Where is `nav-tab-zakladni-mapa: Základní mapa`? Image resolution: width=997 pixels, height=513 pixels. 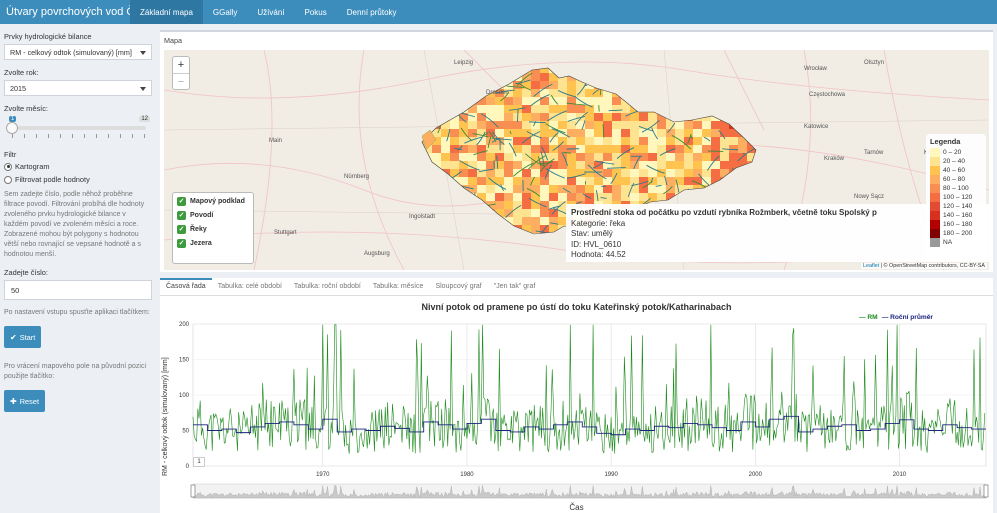
nav-tab-zakladni-mapa: Základní mapa is located at coordinates (166, 12).